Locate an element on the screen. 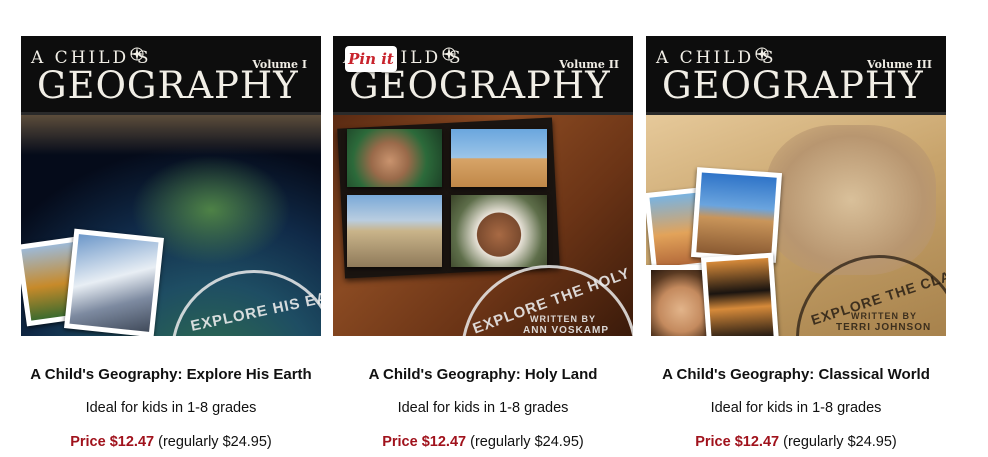 This screenshot has height=457, width=988. cover-banner: A CHILD'S GEOGRAPHY Volume I is located at coordinates (171, 75).